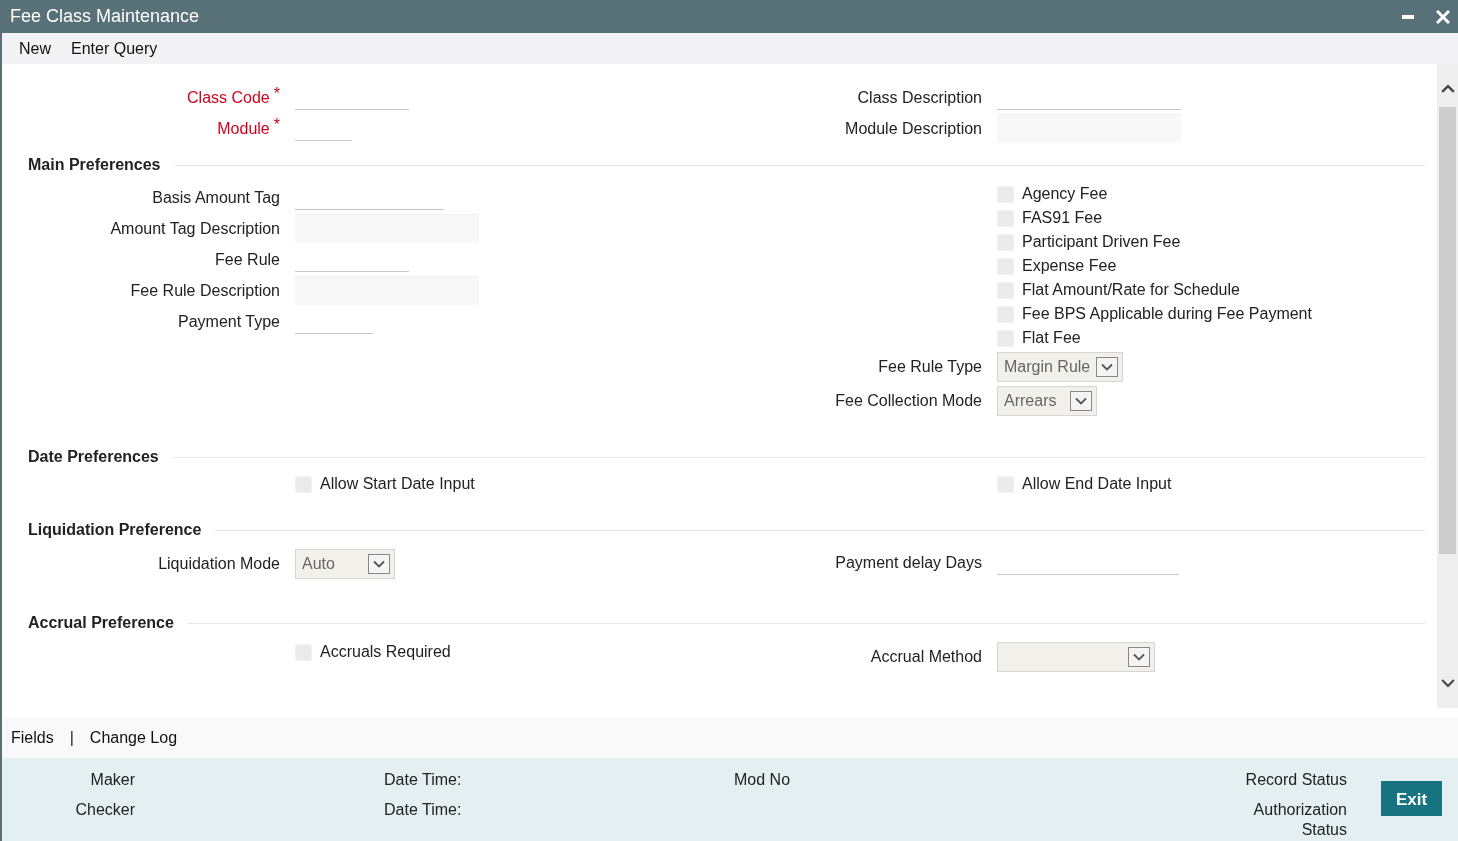 This screenshot has height=841, width=1458. I want to click on footer-link: Fields, so click(32, 738).